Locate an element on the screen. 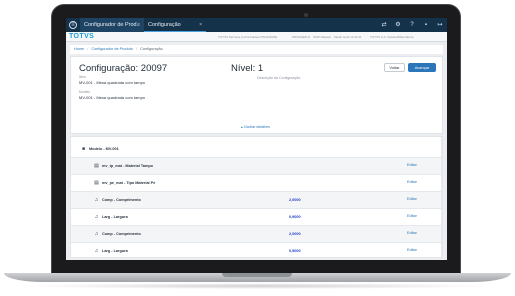 The image size is (515, 296). model-row-label: Modelo - MV-001 is located at coordinates (104, 149).